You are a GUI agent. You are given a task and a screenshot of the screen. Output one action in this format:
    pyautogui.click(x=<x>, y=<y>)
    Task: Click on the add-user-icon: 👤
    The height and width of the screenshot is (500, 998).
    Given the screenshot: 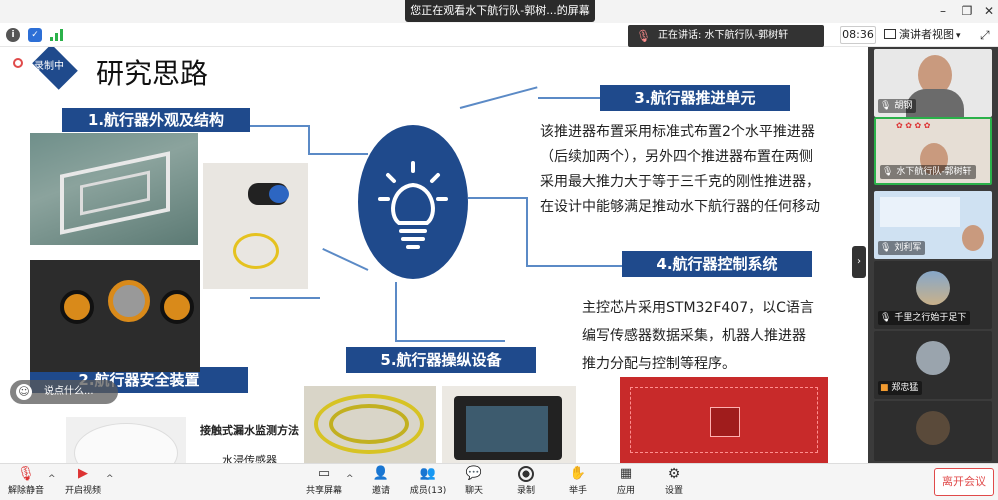 What is the action you would take?
    pyautogui.click(x=381, y=473)
    